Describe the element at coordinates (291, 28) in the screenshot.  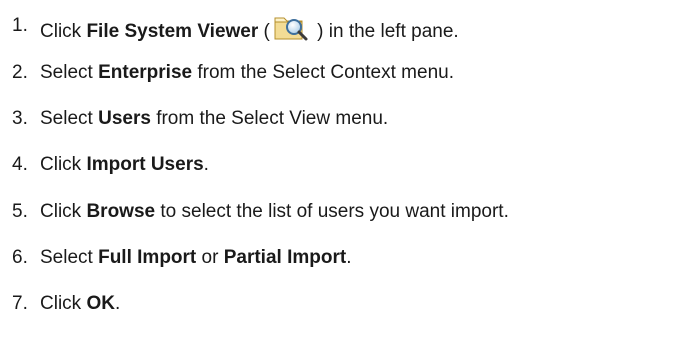
I see `folder-magnifier-icon` at that location.